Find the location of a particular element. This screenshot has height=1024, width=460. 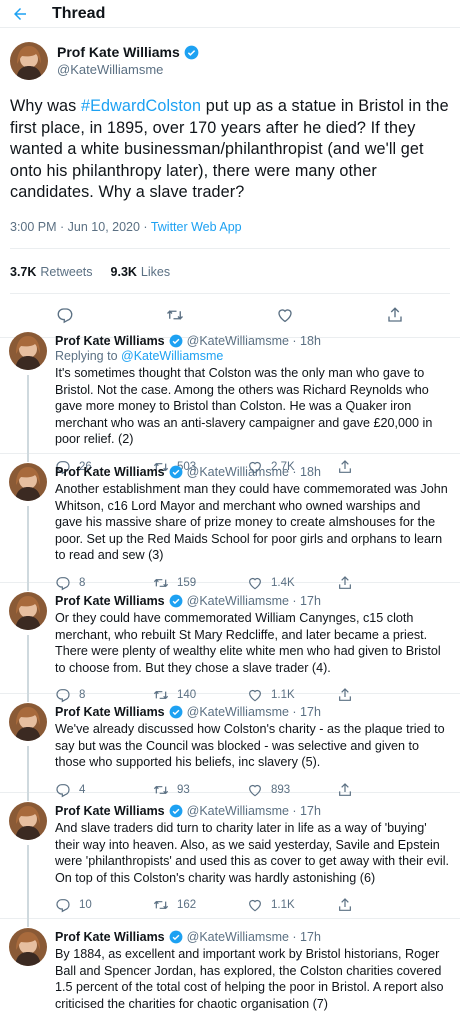

reply-like-action: 1.1K is located at coordinates (287, 905).